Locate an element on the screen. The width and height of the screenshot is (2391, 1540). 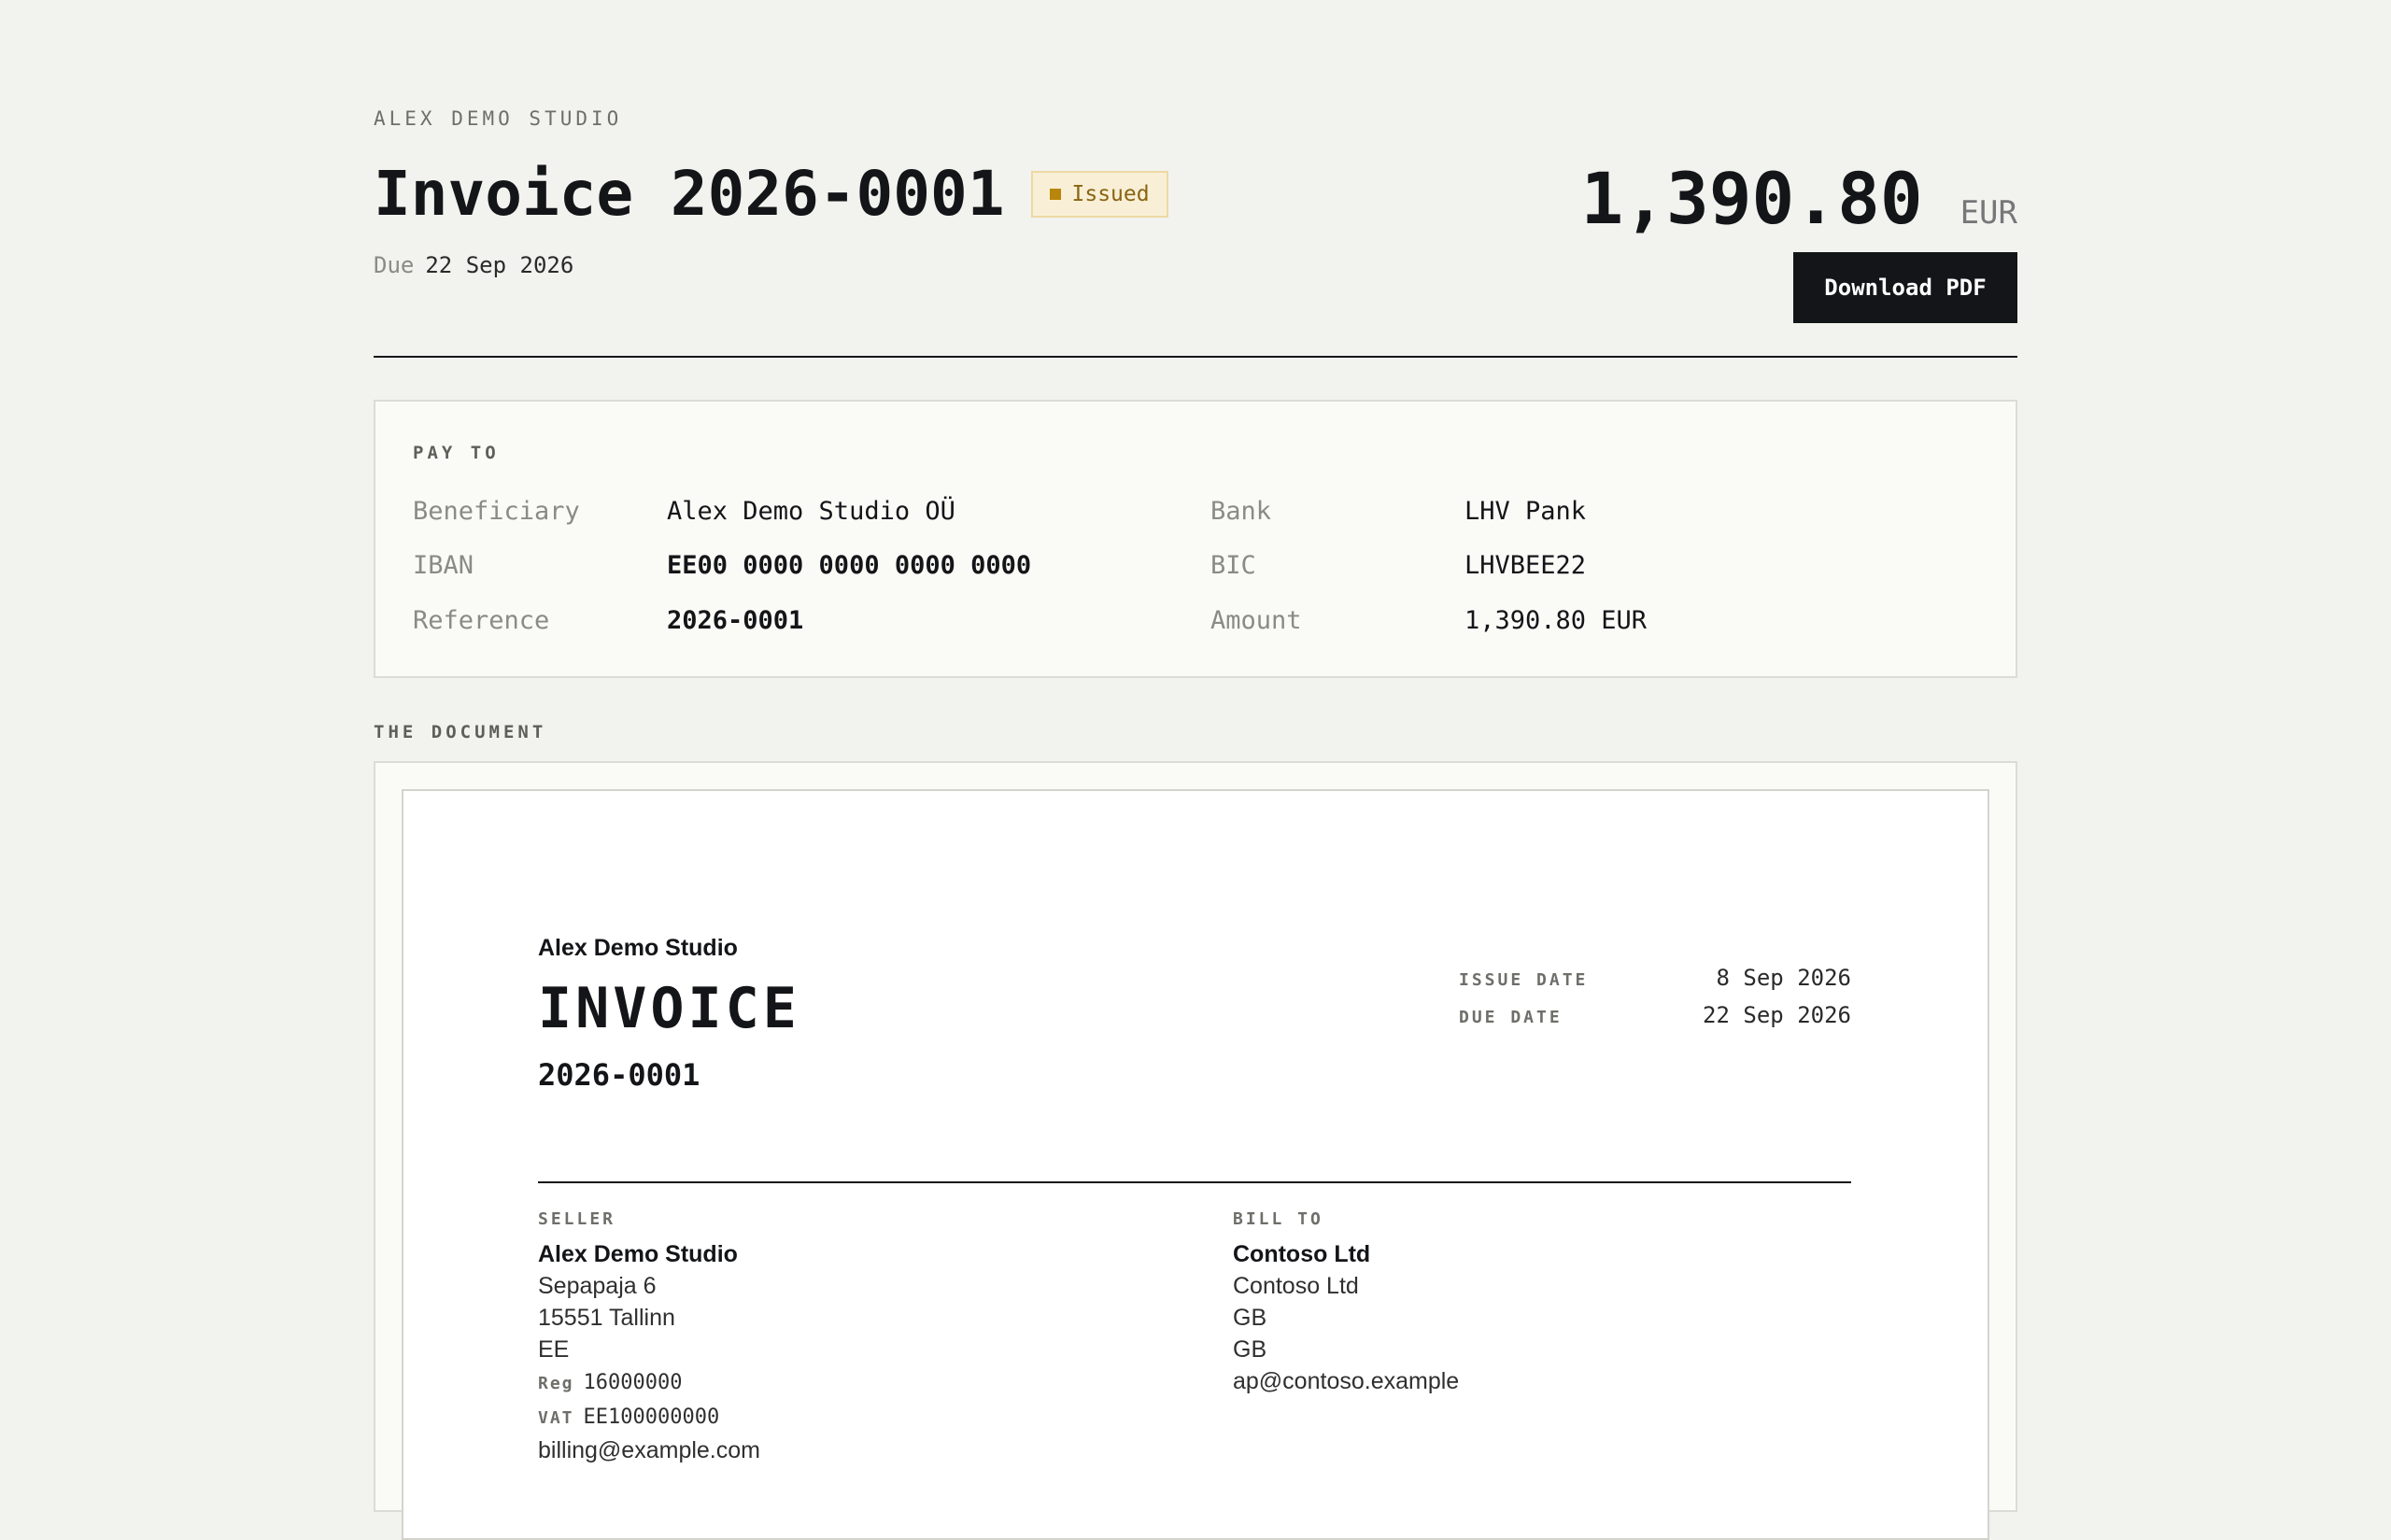
issue-date-row: ISSUE DATE 8 Sep 2026 is located at coordinates (1655, 983).